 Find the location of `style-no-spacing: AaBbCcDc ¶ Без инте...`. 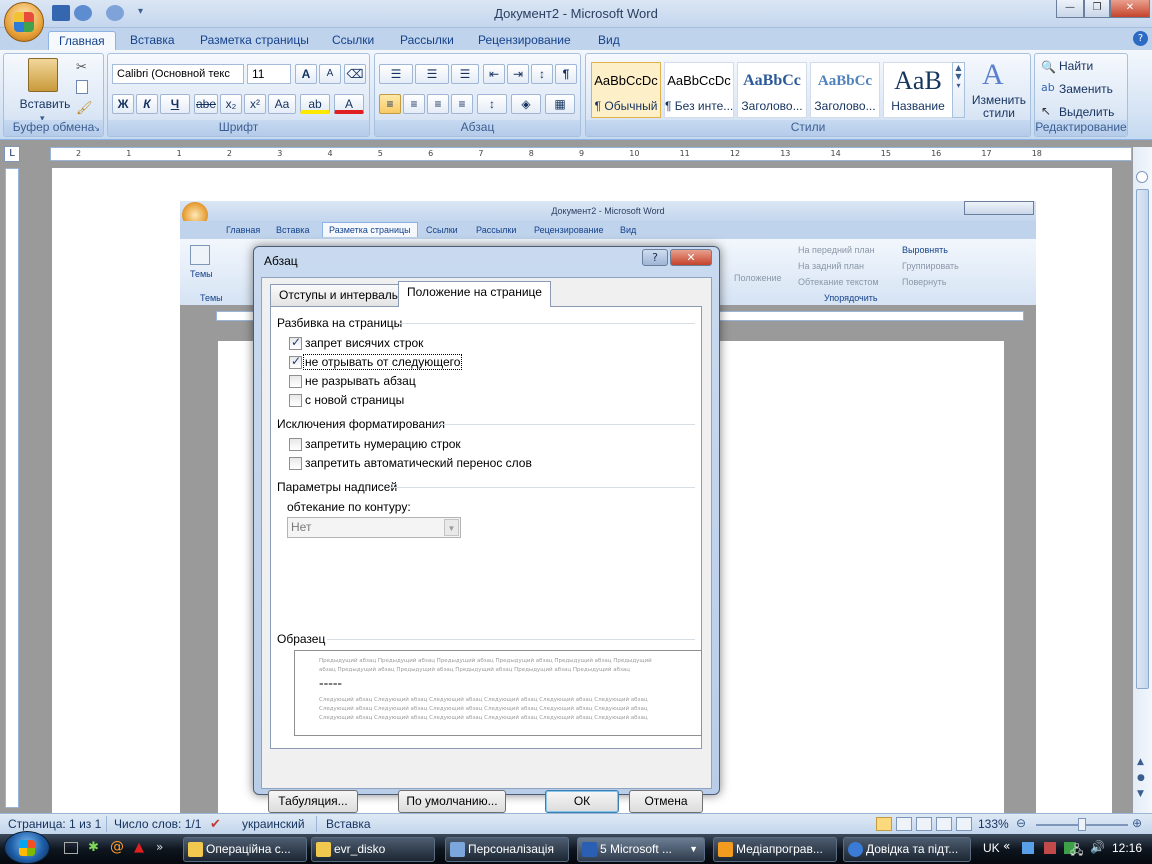

style-no-spacing: AaBbCcDc ¶ Без инте... is located at coordinates (699, 90).